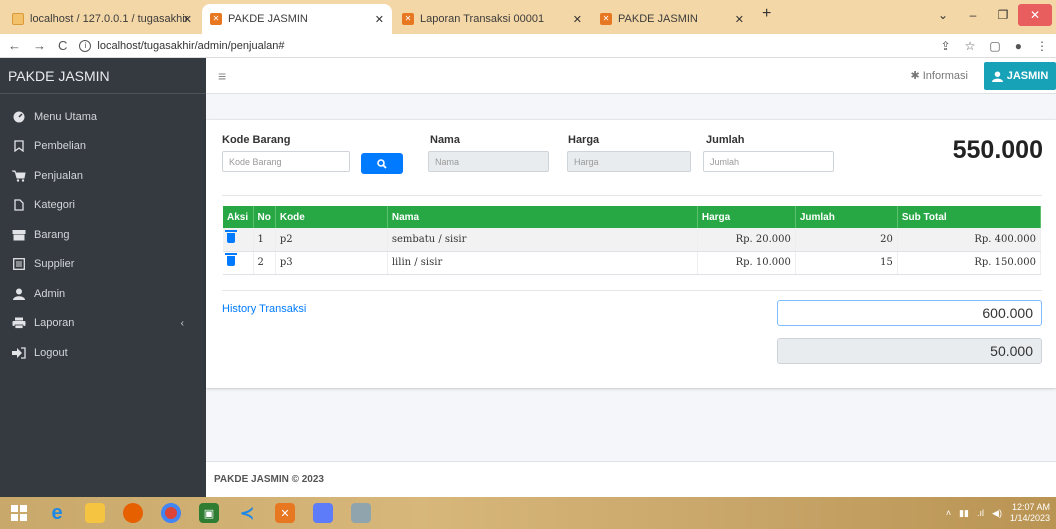 This screenshot has width=1056, height=529. What do you see at coordinates (285, 513) in the screenshot?
I see `taskbar-xampp: ✕` at bounding box center [285, 513].